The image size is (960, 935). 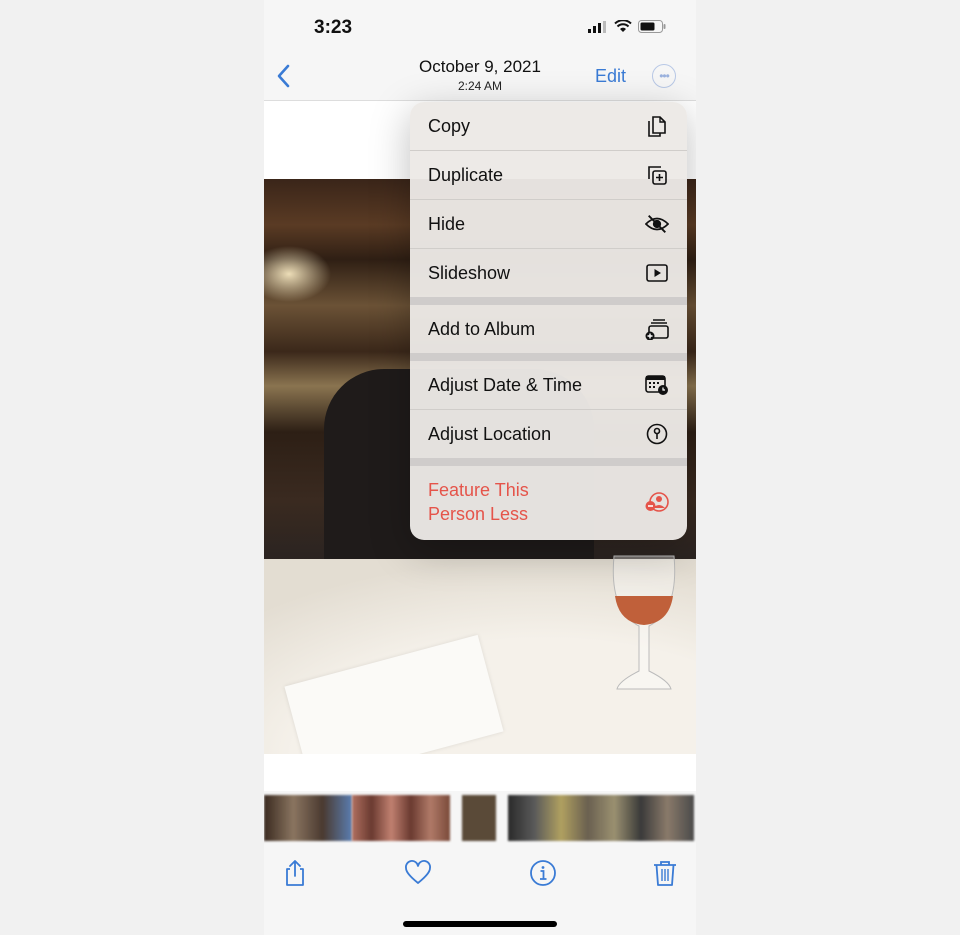 What do you see at coordinates (480, 86) in the screenshot?
I see `photo-time: 2:24 AM` at bounding box center [480, 86].